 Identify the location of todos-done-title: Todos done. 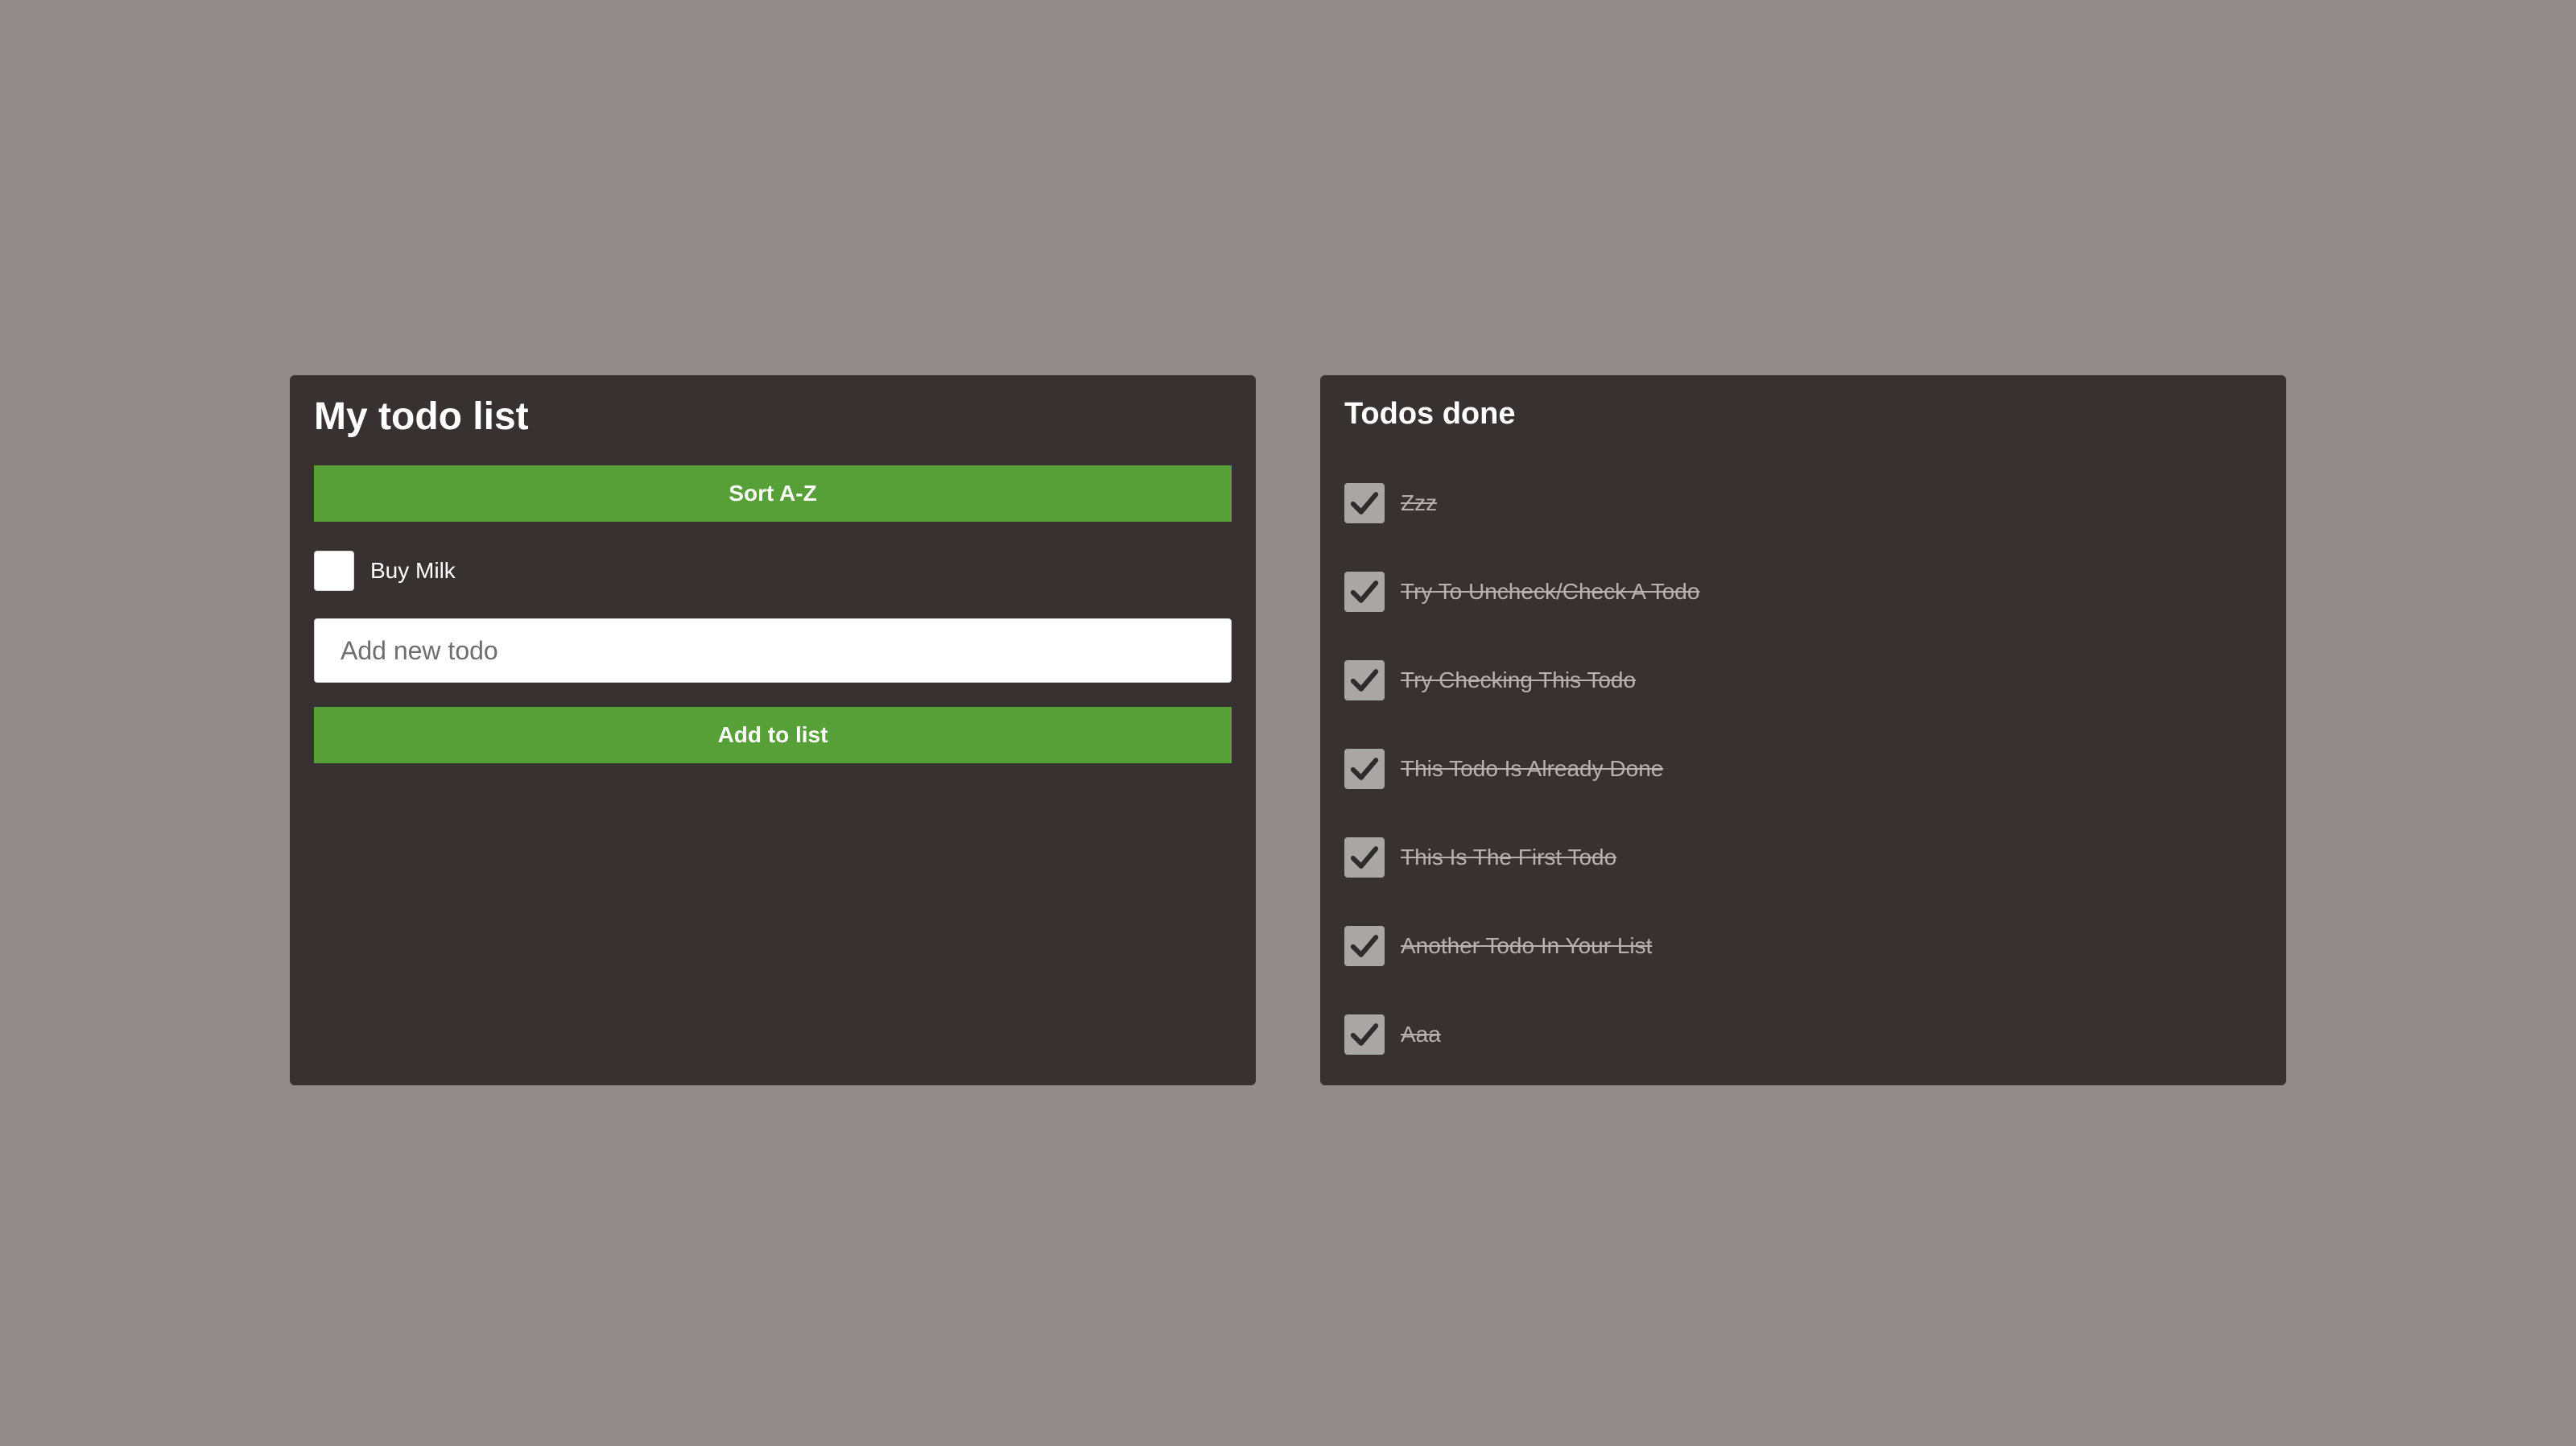
(1430, 414).